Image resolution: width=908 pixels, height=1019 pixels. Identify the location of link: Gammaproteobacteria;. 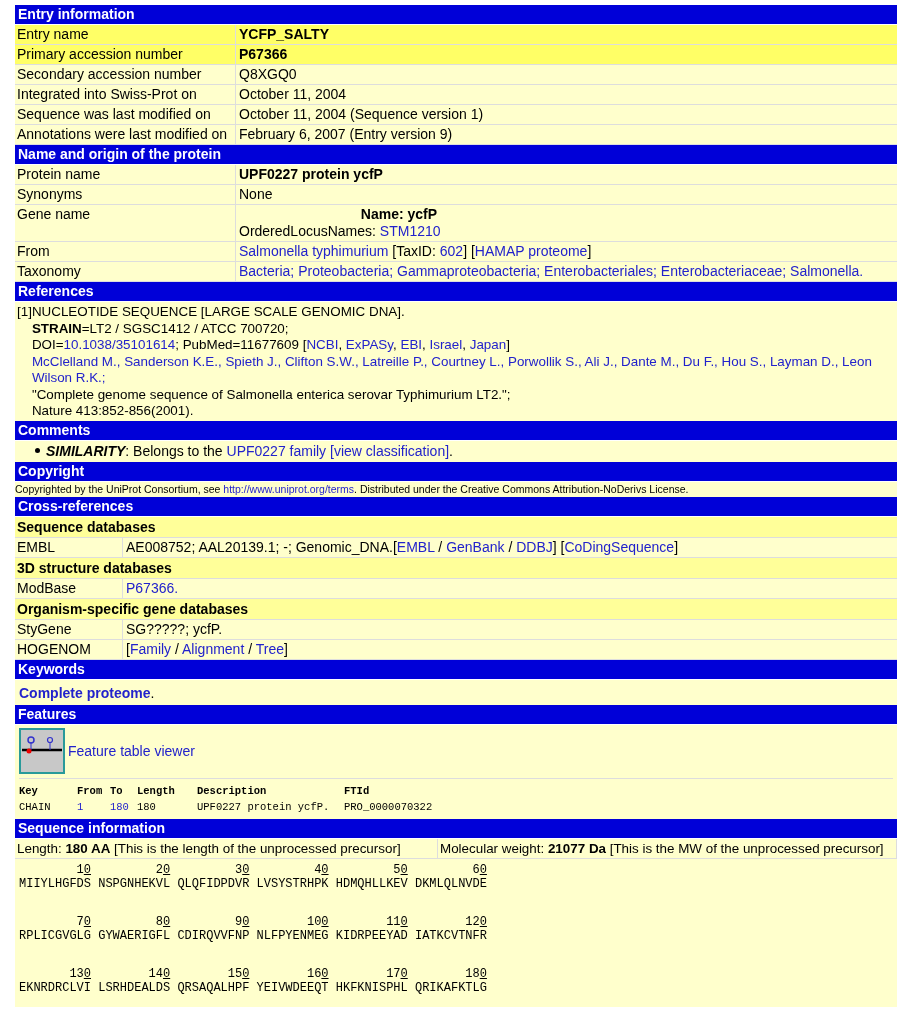
(469, 271).